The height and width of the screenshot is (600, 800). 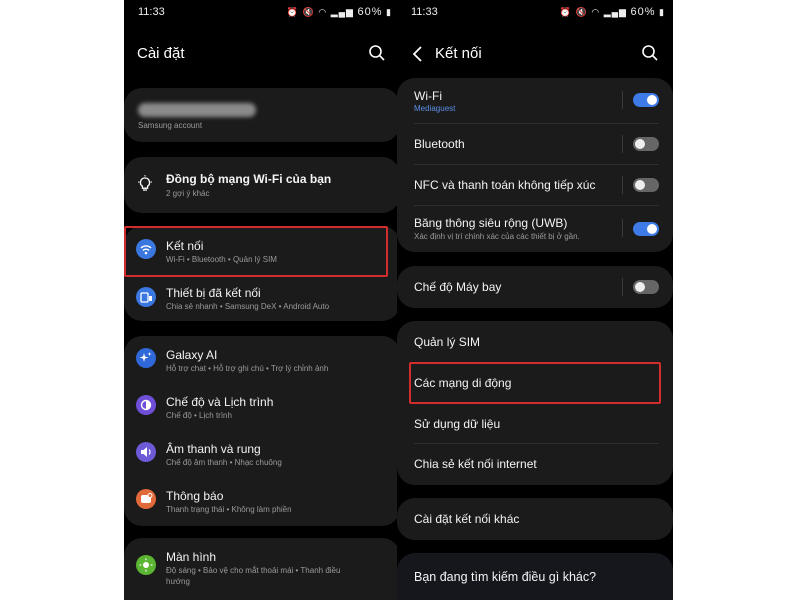 What do you see at coordinates (161, 53) in the screenshot?
I see `page-title: Cài đặt` at bounding box center [161, 53].